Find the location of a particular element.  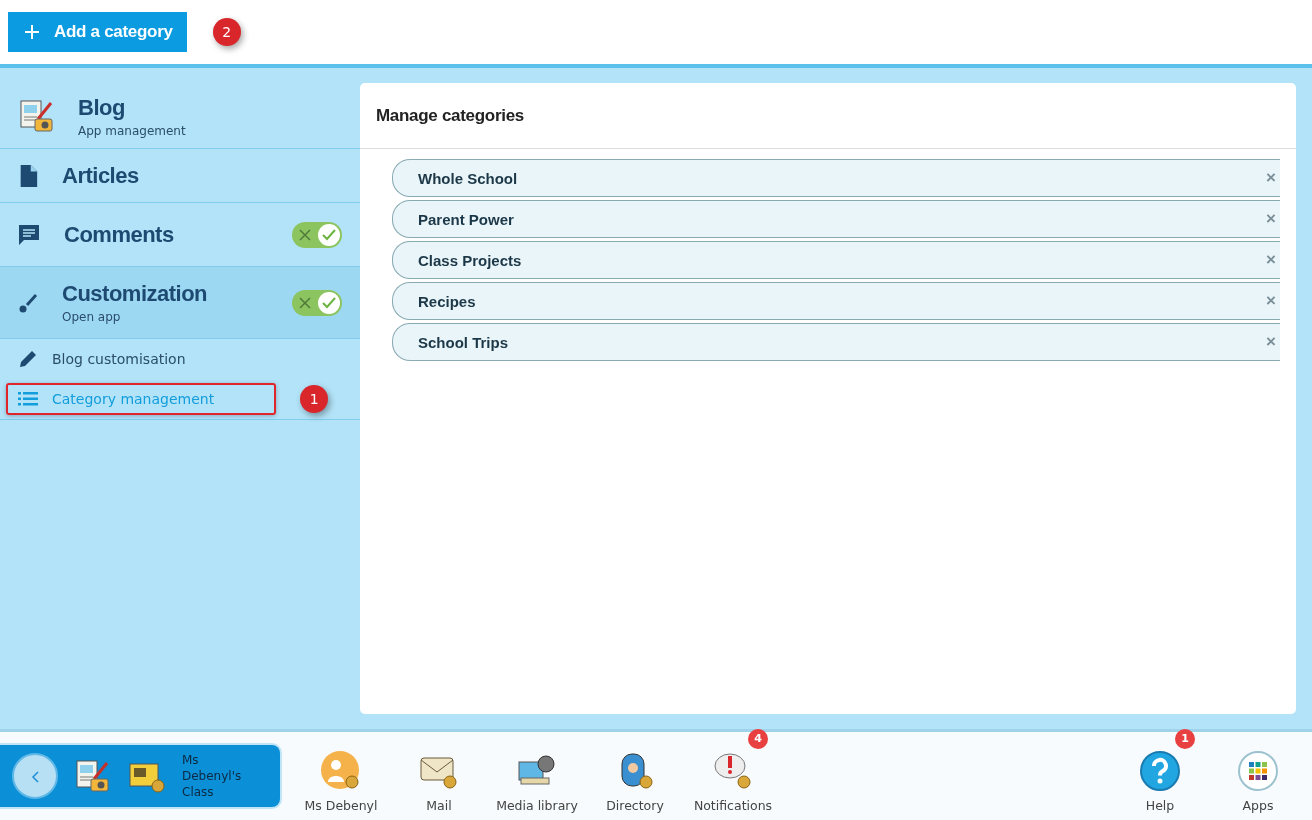

app-subtitle: App management is located at coordinates (132, 130).